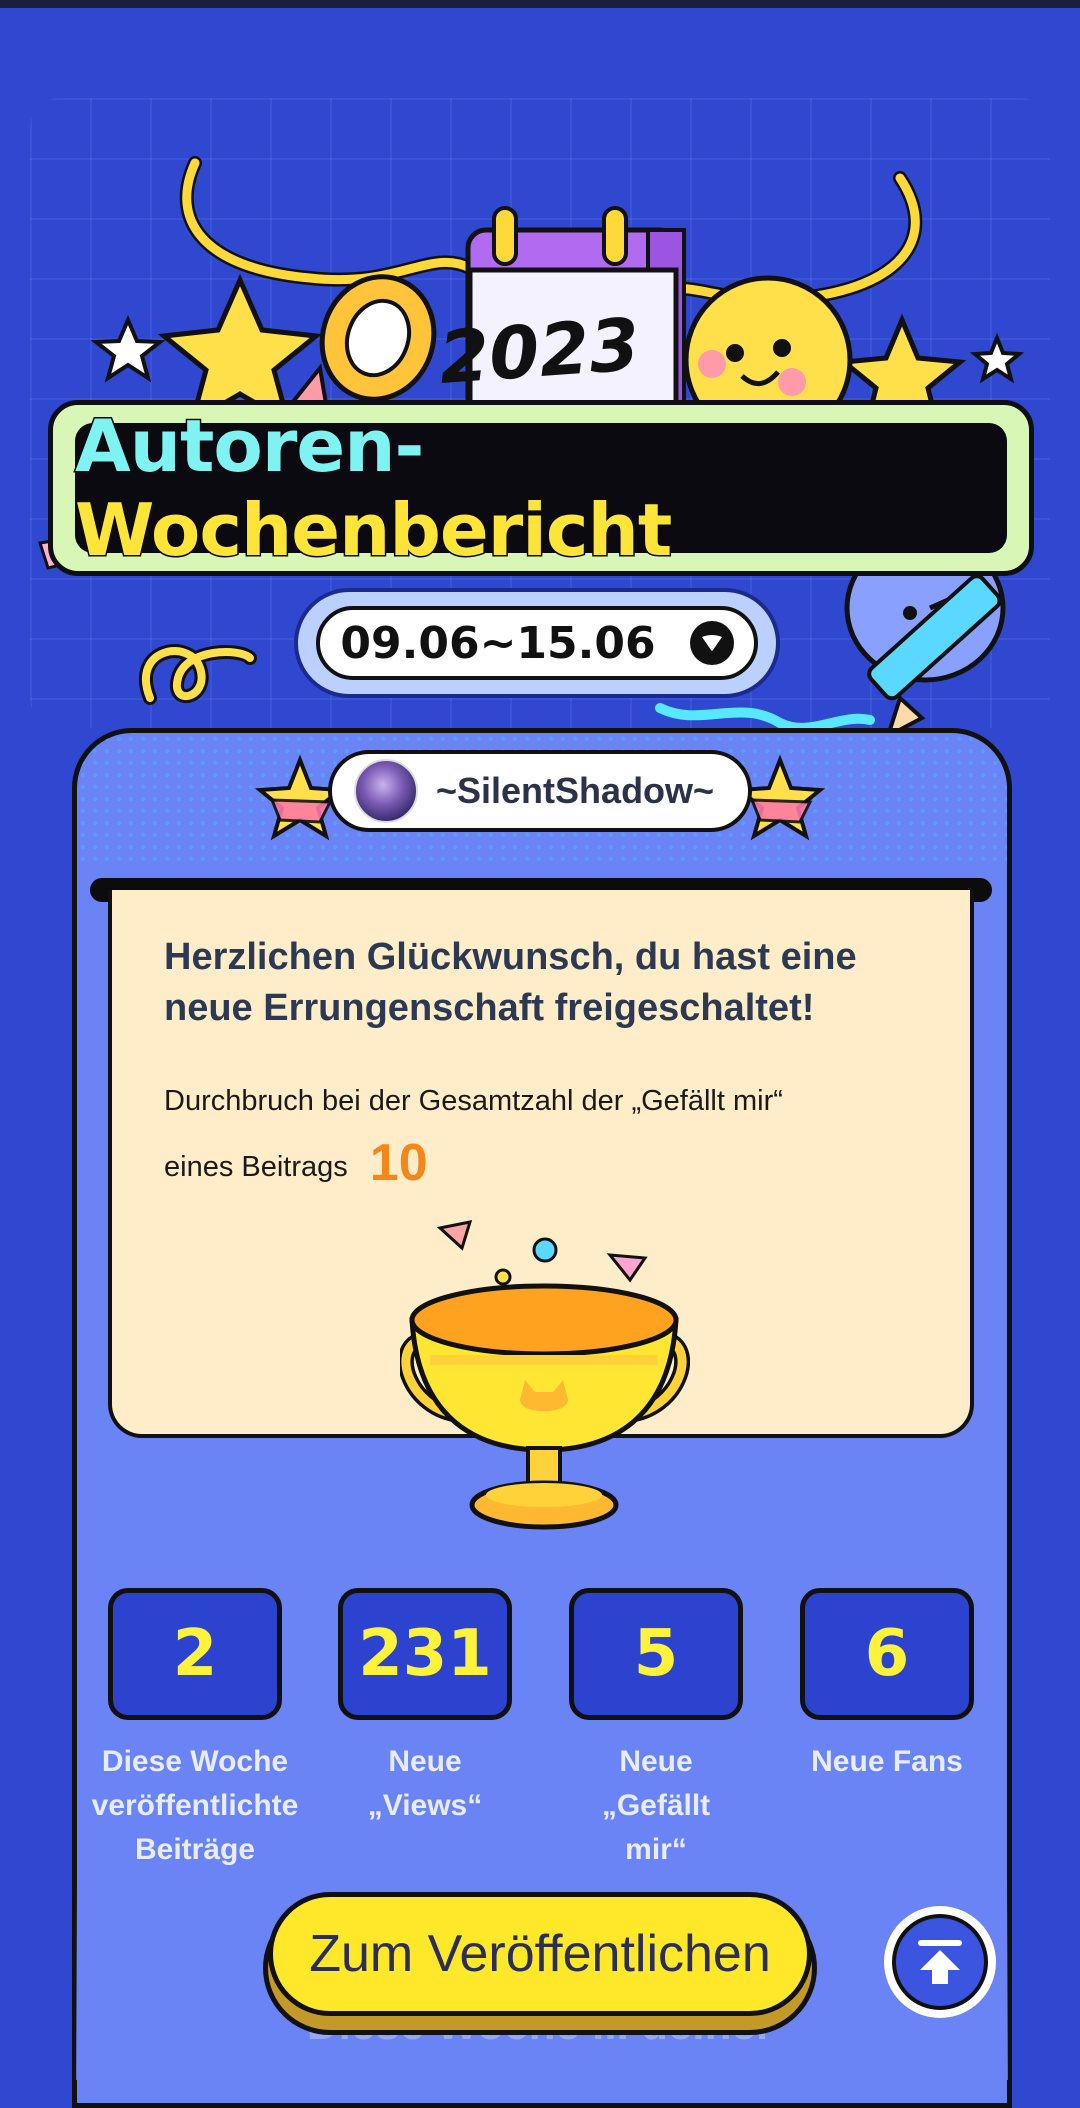  What do you see at coordinates (425, 1783) in the screenshot?
I see `stat-label: Neue „Views“` at bounding box center [425, 1783].